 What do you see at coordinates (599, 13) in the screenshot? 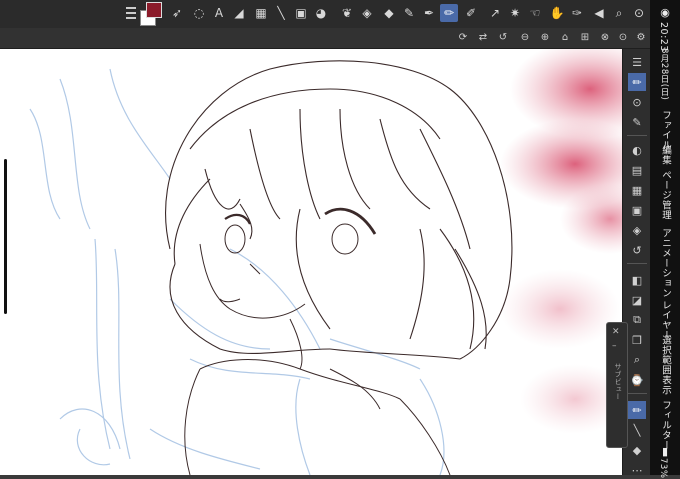
I see `speaker-icon: ◀` at bounding box center [599, 13].